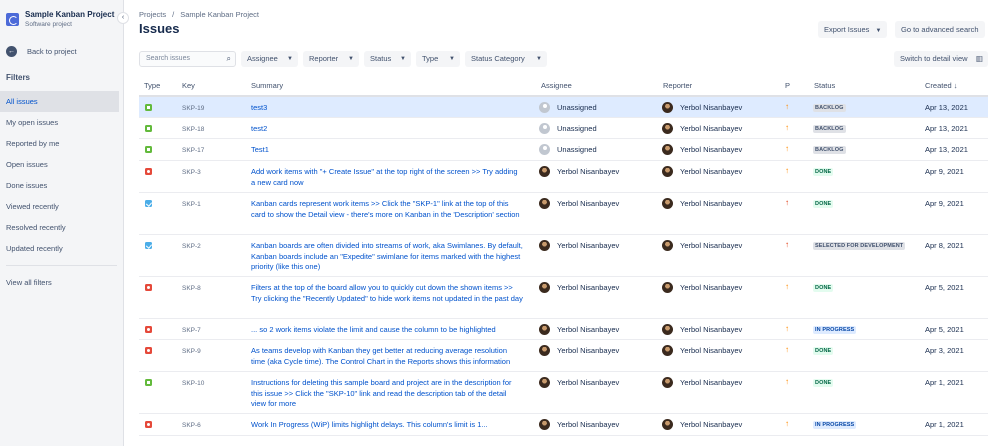 Image resolution: width=999 pixels, height=446 pixels. Describe the element at coordinates (59, 101) in the screenshot. I see `sidebar-item-all-issues: All issues` at that location.